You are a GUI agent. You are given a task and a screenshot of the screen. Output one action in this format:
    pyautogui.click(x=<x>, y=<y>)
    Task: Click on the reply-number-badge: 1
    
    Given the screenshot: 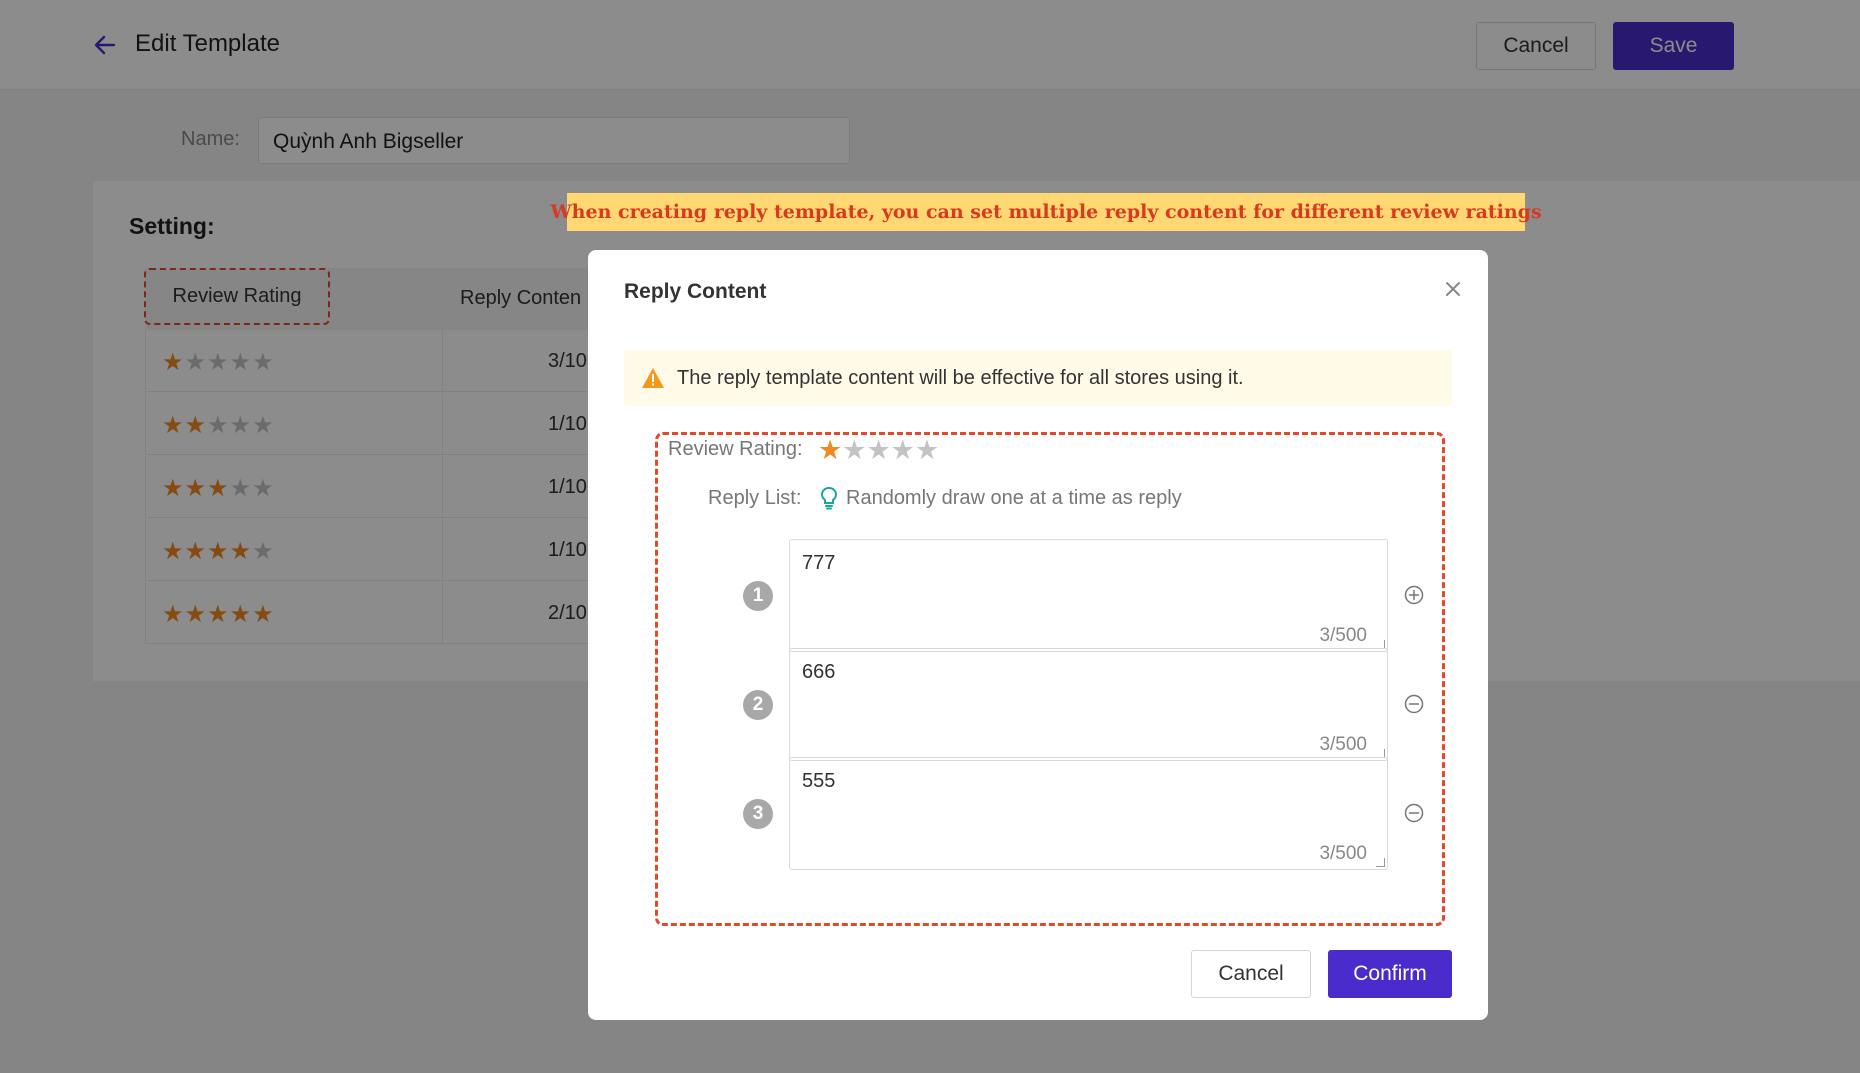 What is the action you would take?
    pyautogui.click(x=758, y=596)
    